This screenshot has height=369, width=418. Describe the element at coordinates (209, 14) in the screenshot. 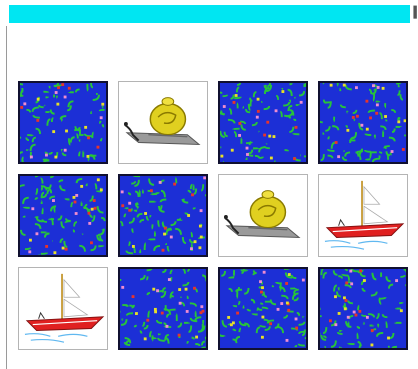

I see `header-bar` at that location.